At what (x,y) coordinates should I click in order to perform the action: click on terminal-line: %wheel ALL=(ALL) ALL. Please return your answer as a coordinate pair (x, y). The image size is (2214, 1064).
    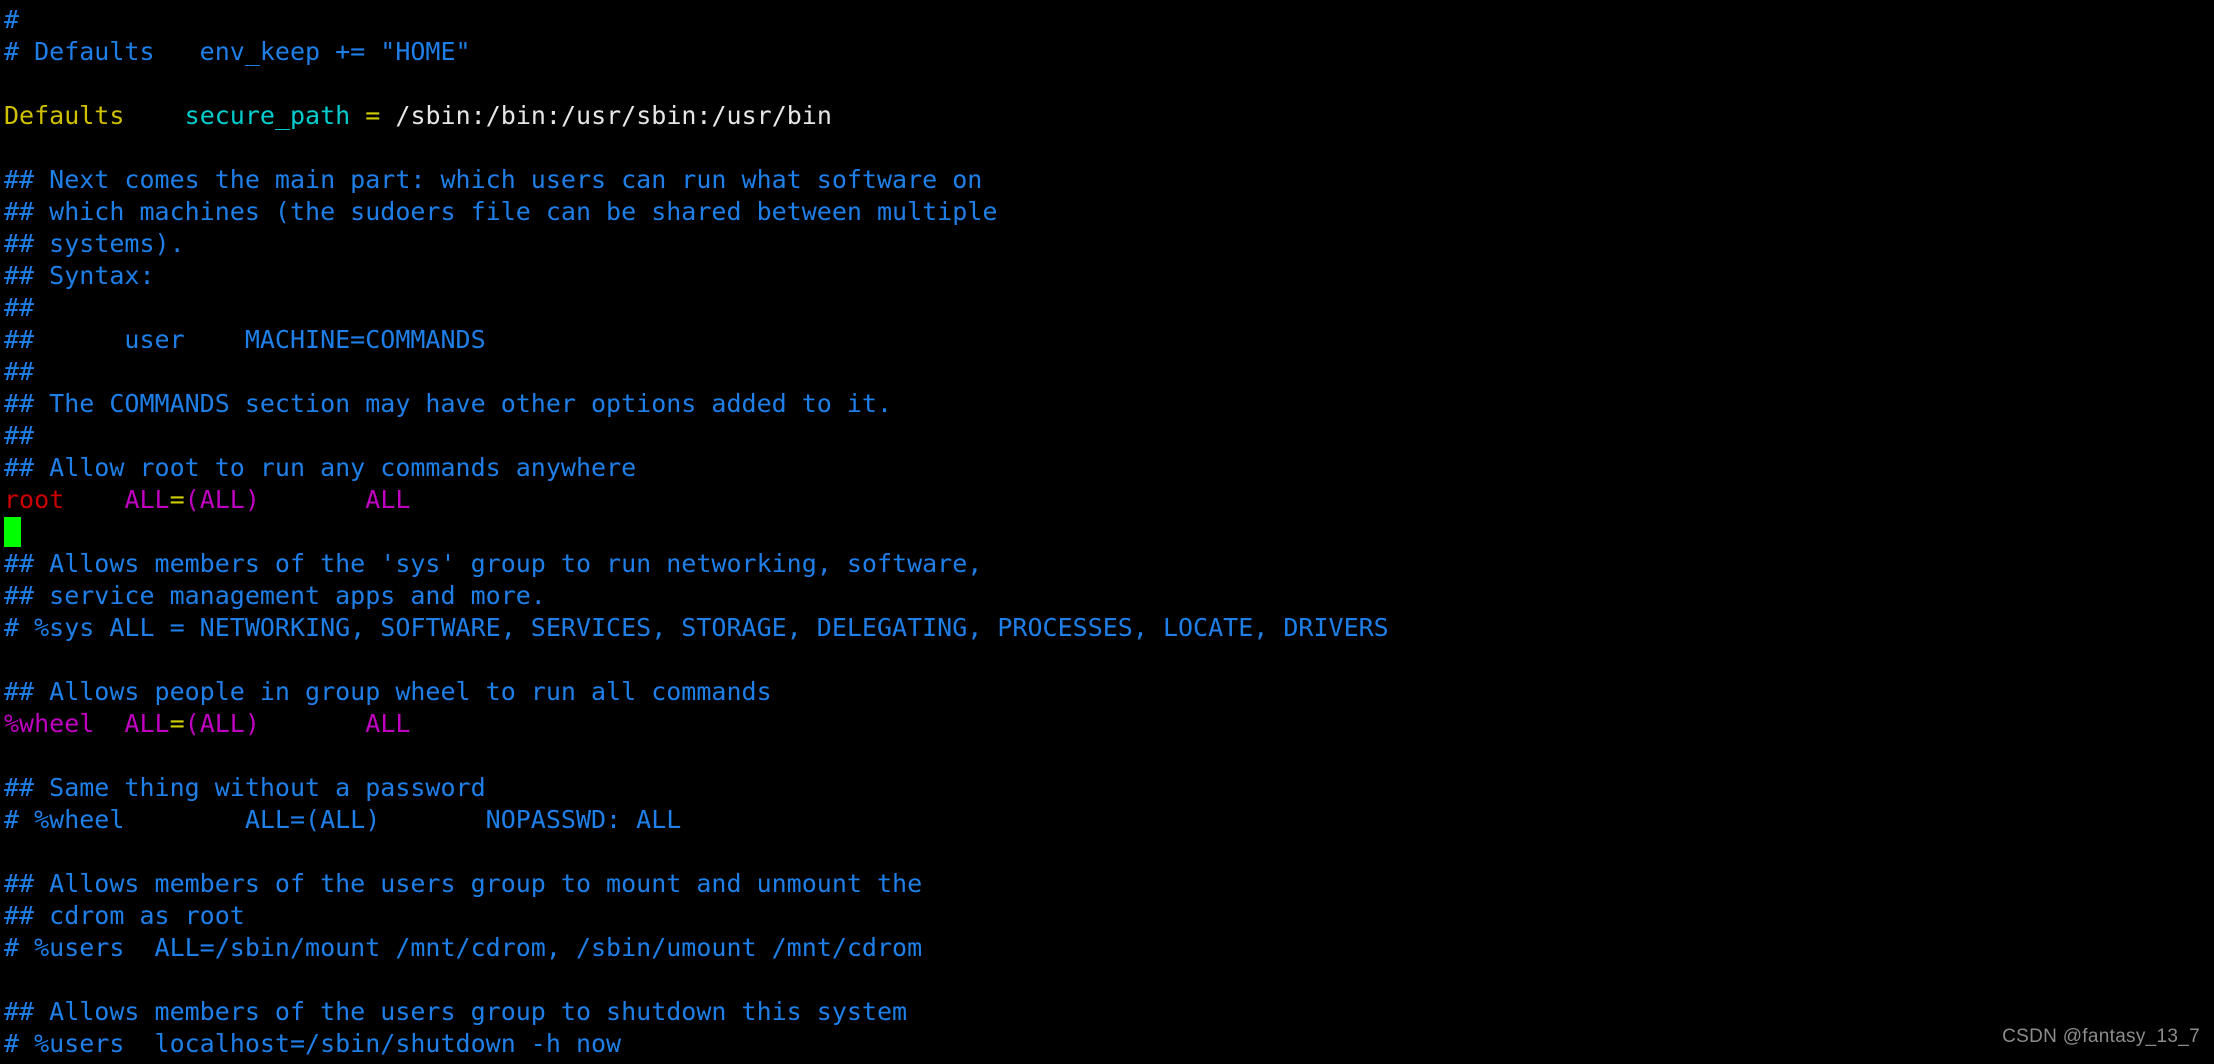
    Looking at the image, I should click on (1109, 724).